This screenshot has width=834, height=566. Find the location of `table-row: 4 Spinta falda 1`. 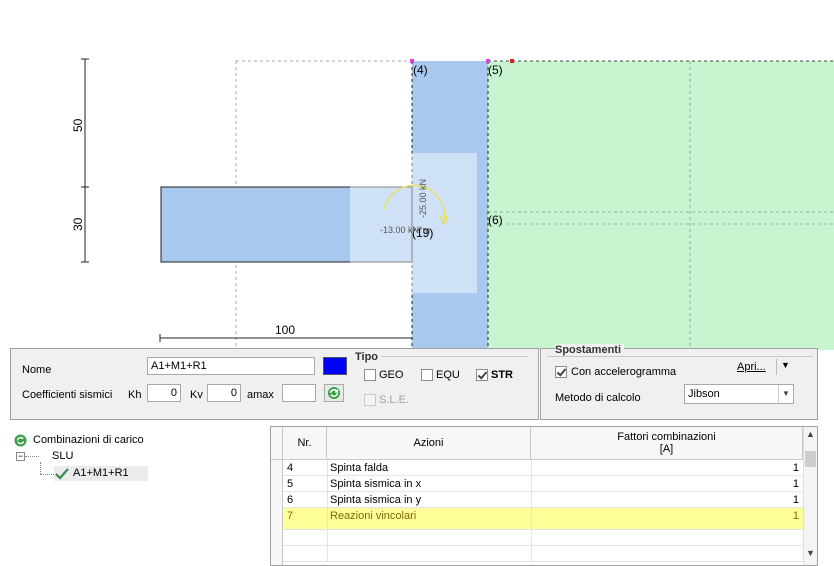

table-row: 4 Spinta falda 1 is located at coordinates (543, 468).